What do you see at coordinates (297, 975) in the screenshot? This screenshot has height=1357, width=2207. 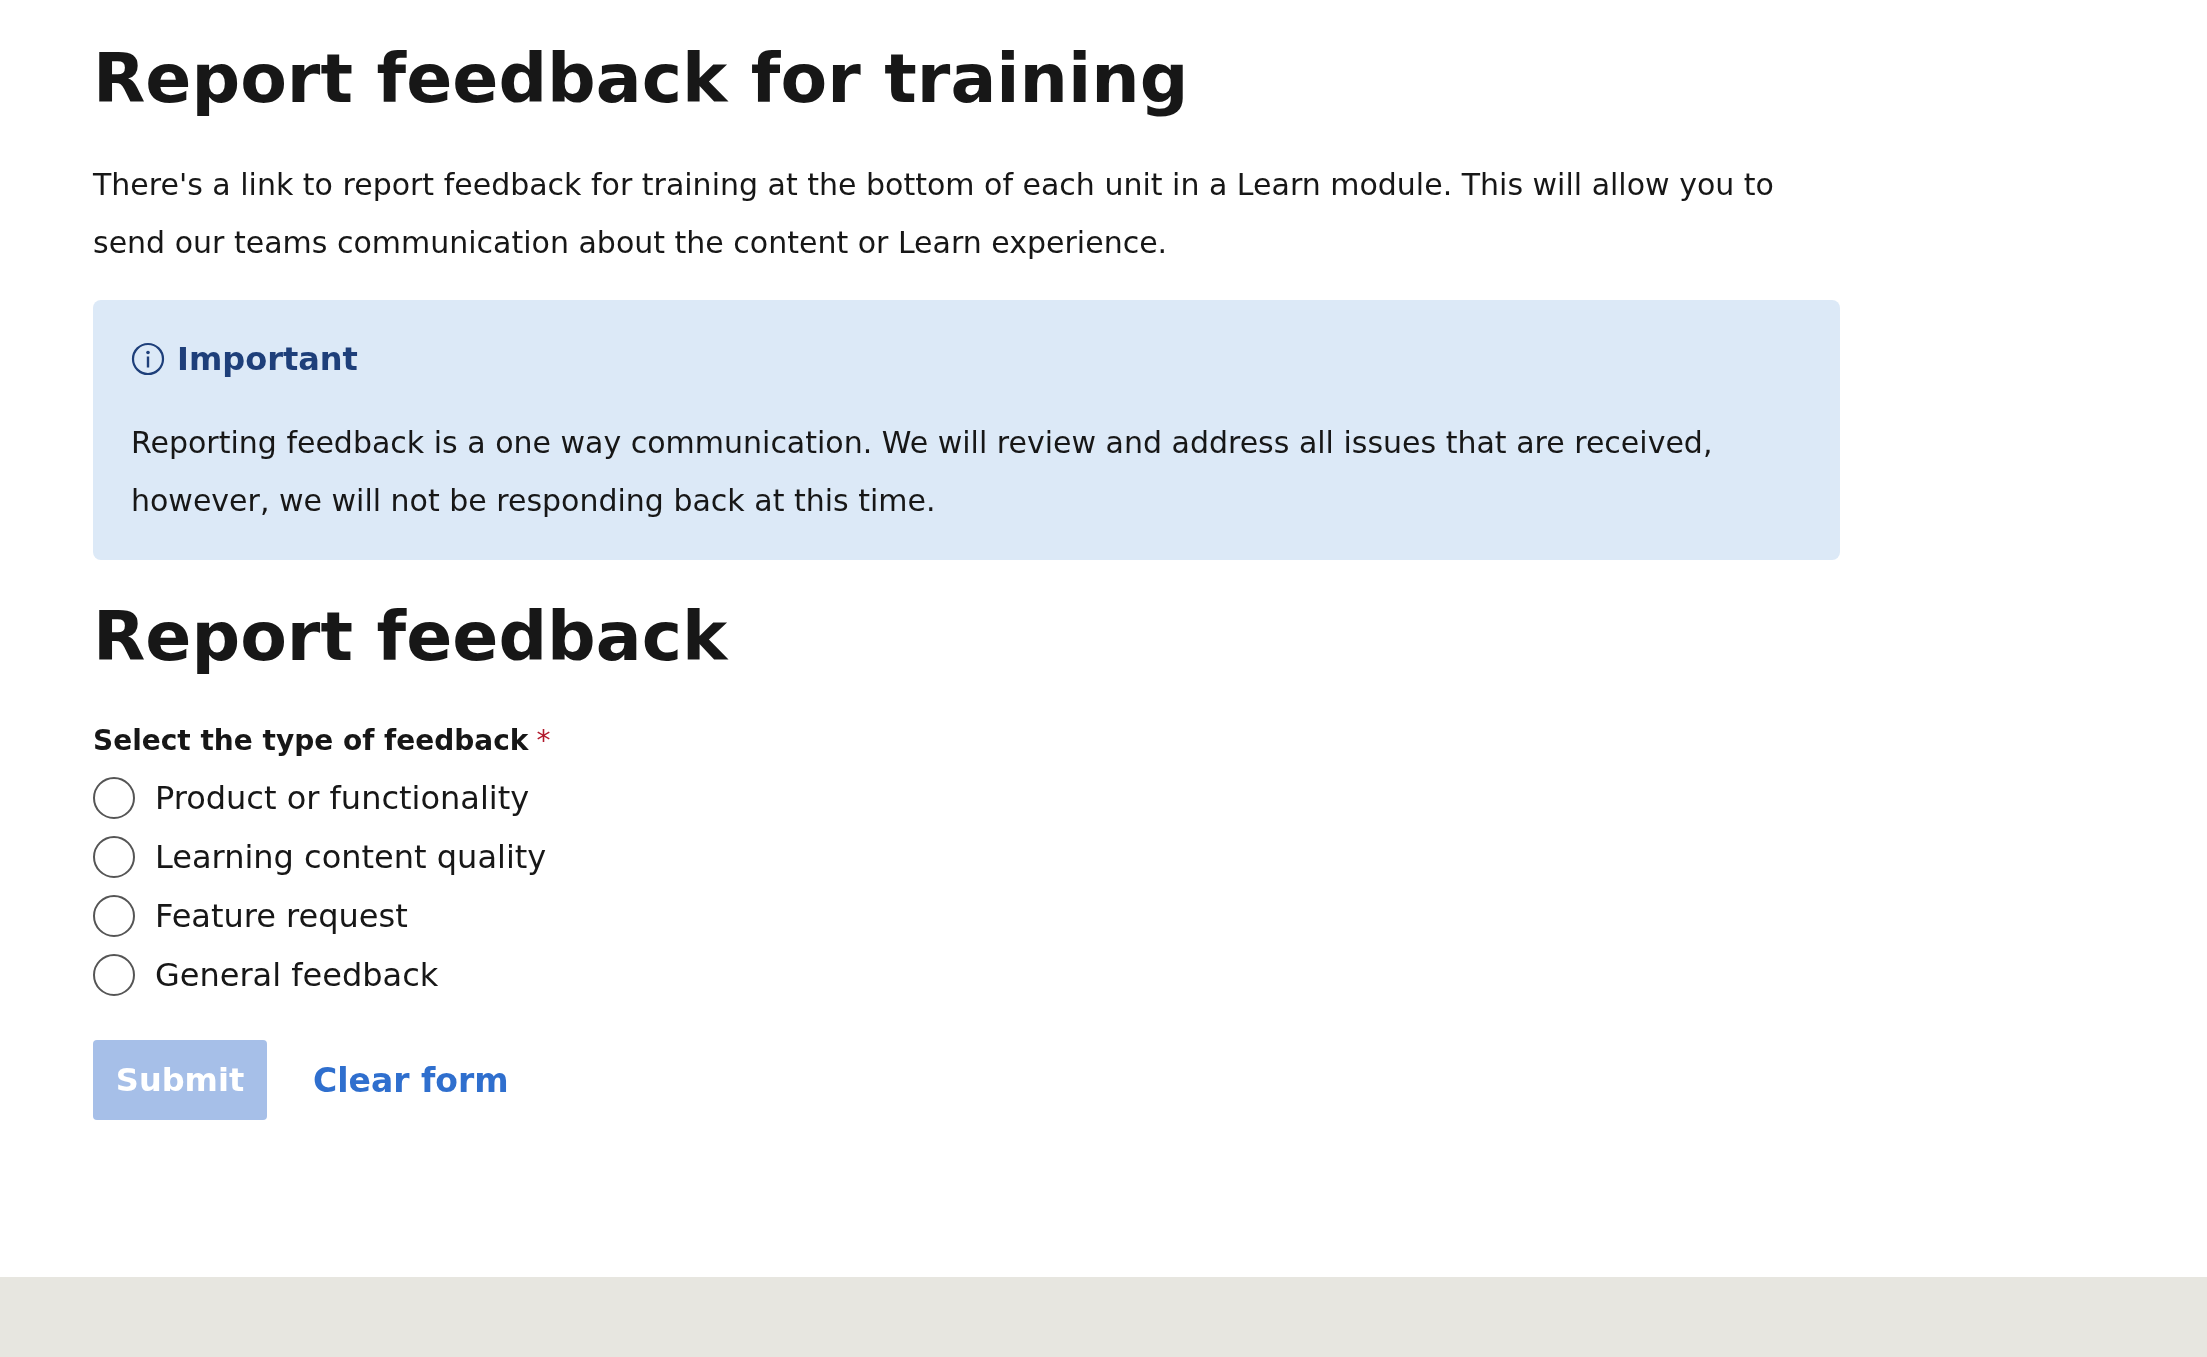 I see `option-label: General feedback` at bounding box center [297, 975].